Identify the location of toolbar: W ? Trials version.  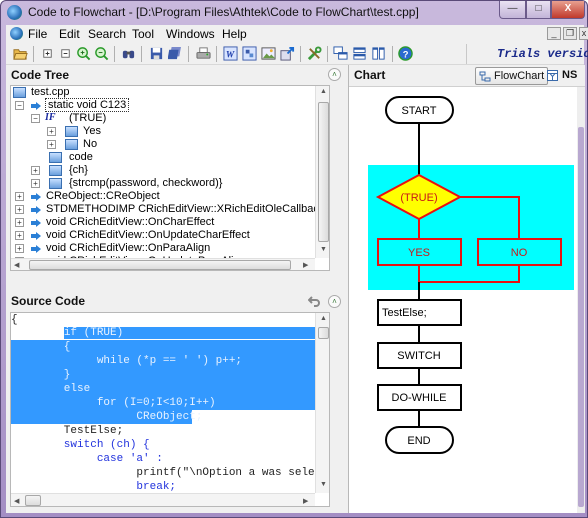
(297, 54).